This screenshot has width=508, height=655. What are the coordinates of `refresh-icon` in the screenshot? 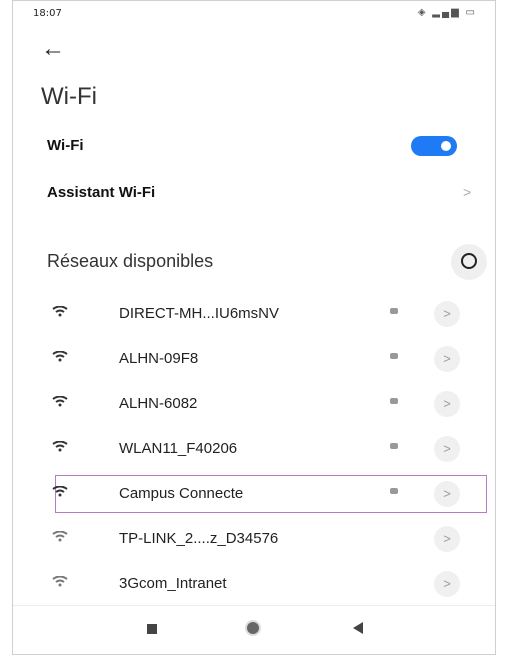 It's located at (469, 261).